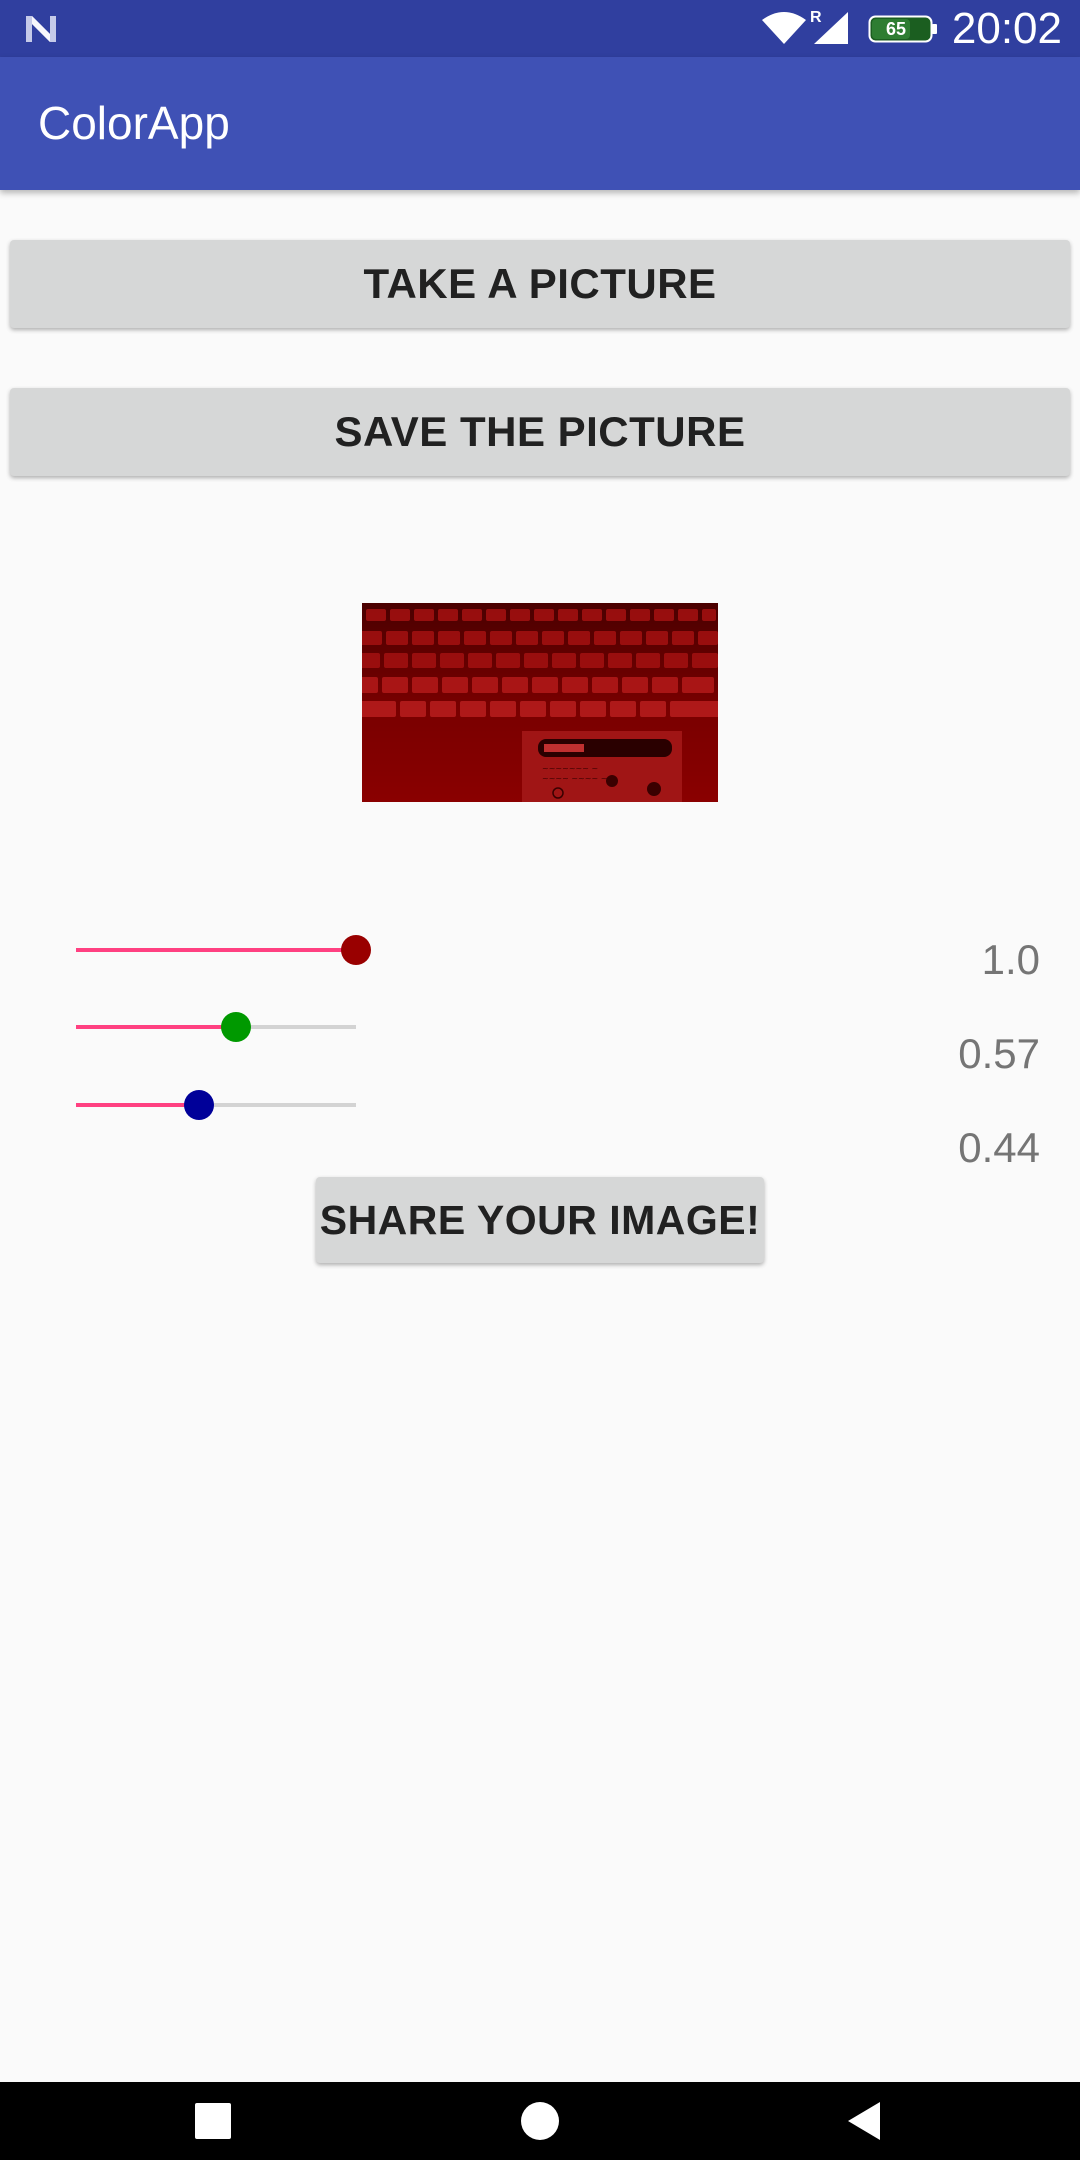  Describe the element at coordinates (829, 26) in the screenshot. I see `signal-icon: R` at that location.